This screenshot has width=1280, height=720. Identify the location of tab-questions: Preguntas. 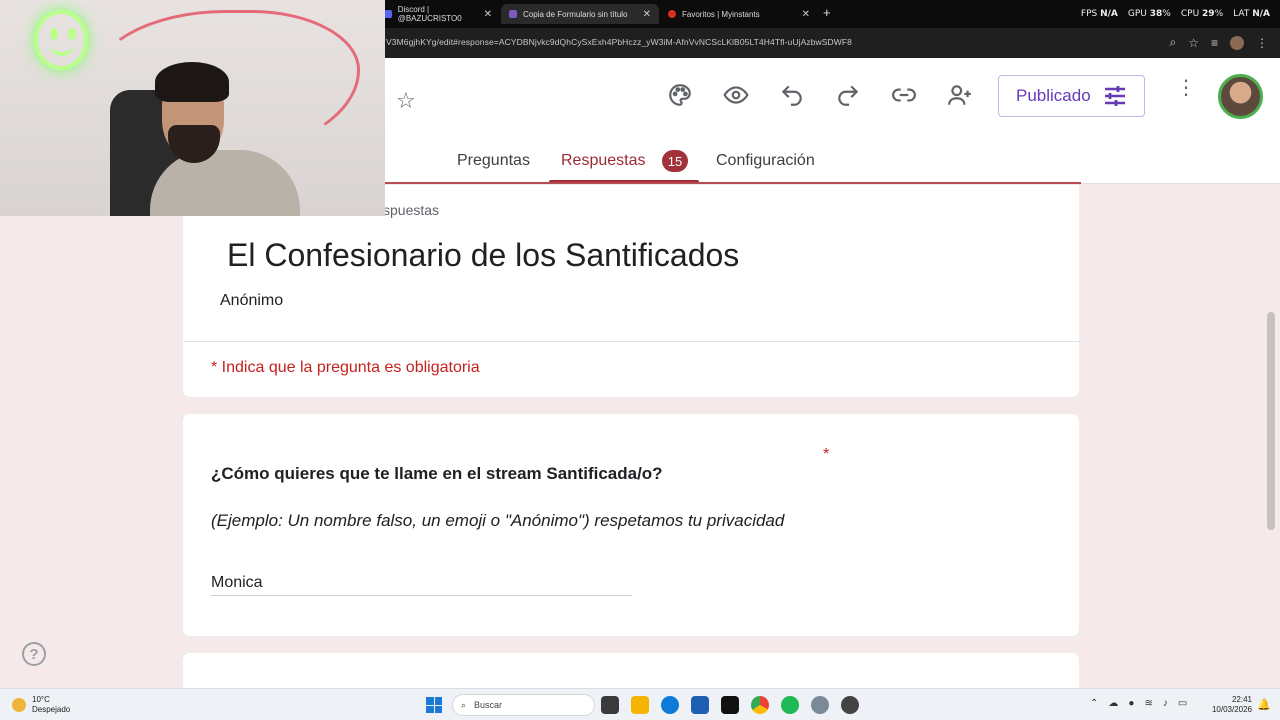
(493, 161).